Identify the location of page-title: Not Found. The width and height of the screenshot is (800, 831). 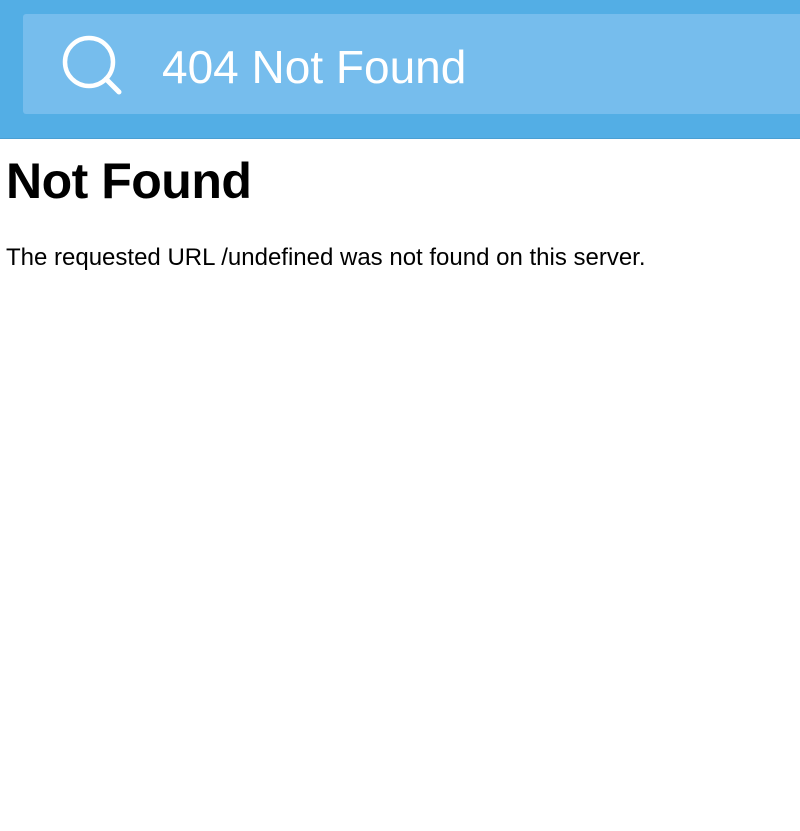
(129, 181).